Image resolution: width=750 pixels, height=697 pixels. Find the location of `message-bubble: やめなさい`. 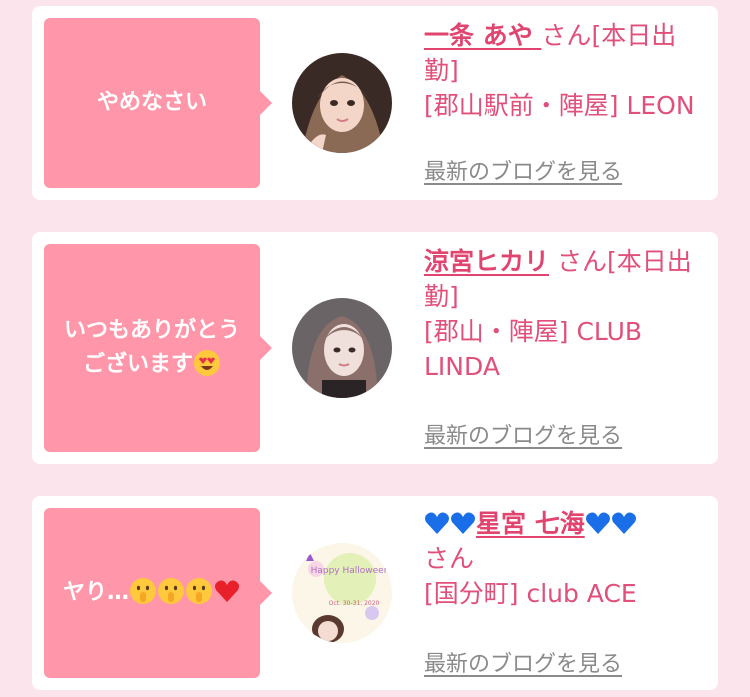

message-bubble: やめなさい is located at coordinates (158, 103).